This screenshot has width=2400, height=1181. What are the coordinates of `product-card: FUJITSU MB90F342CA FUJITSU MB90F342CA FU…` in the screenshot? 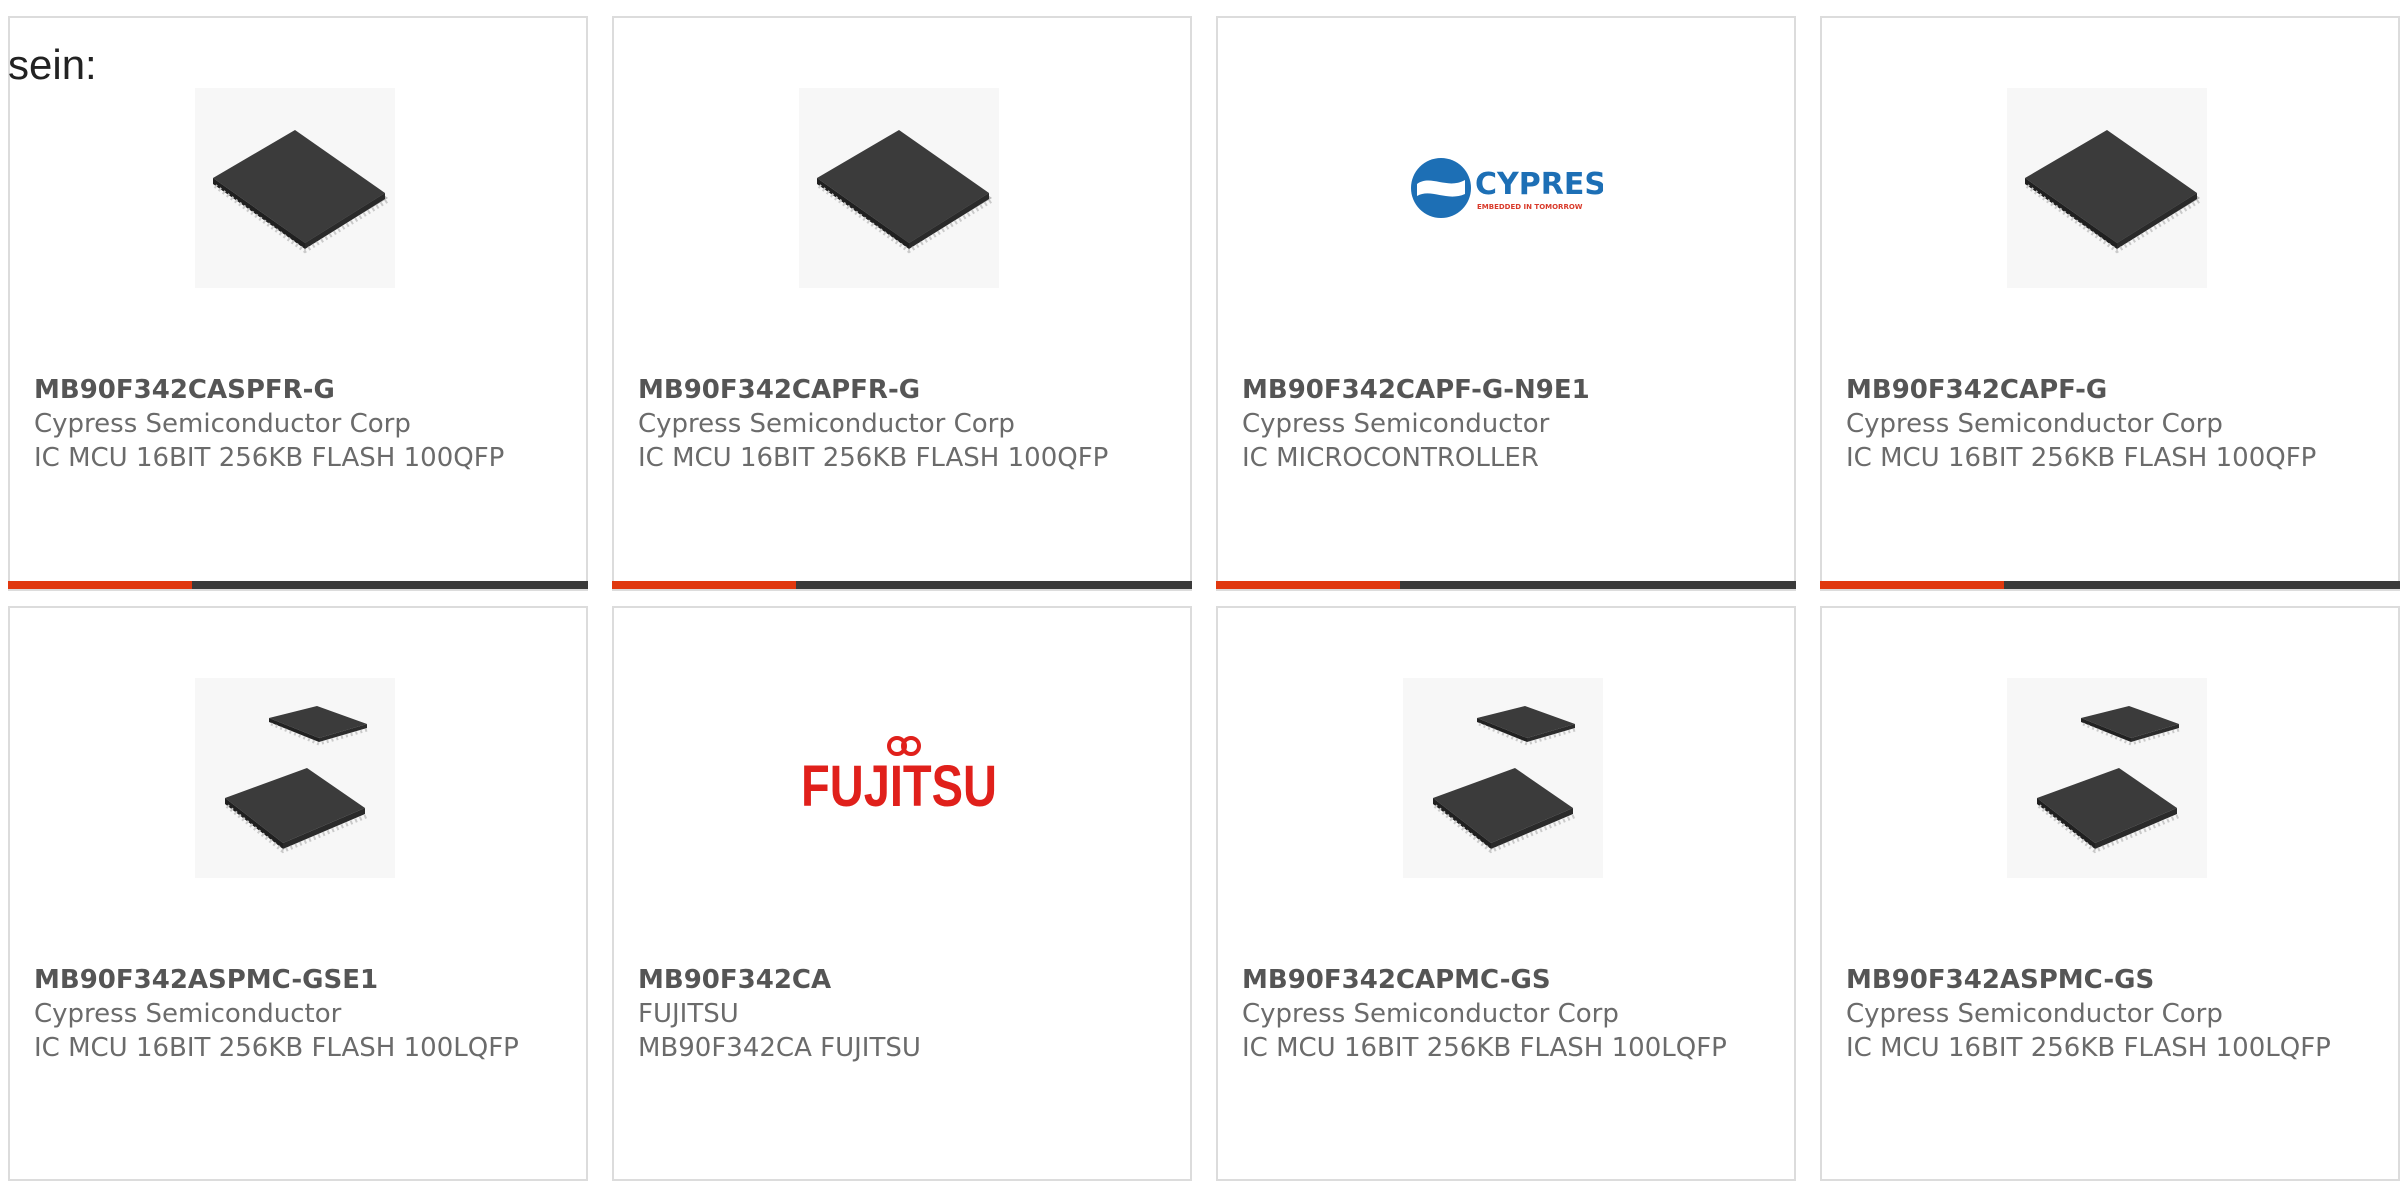 It's located at (902, 893).